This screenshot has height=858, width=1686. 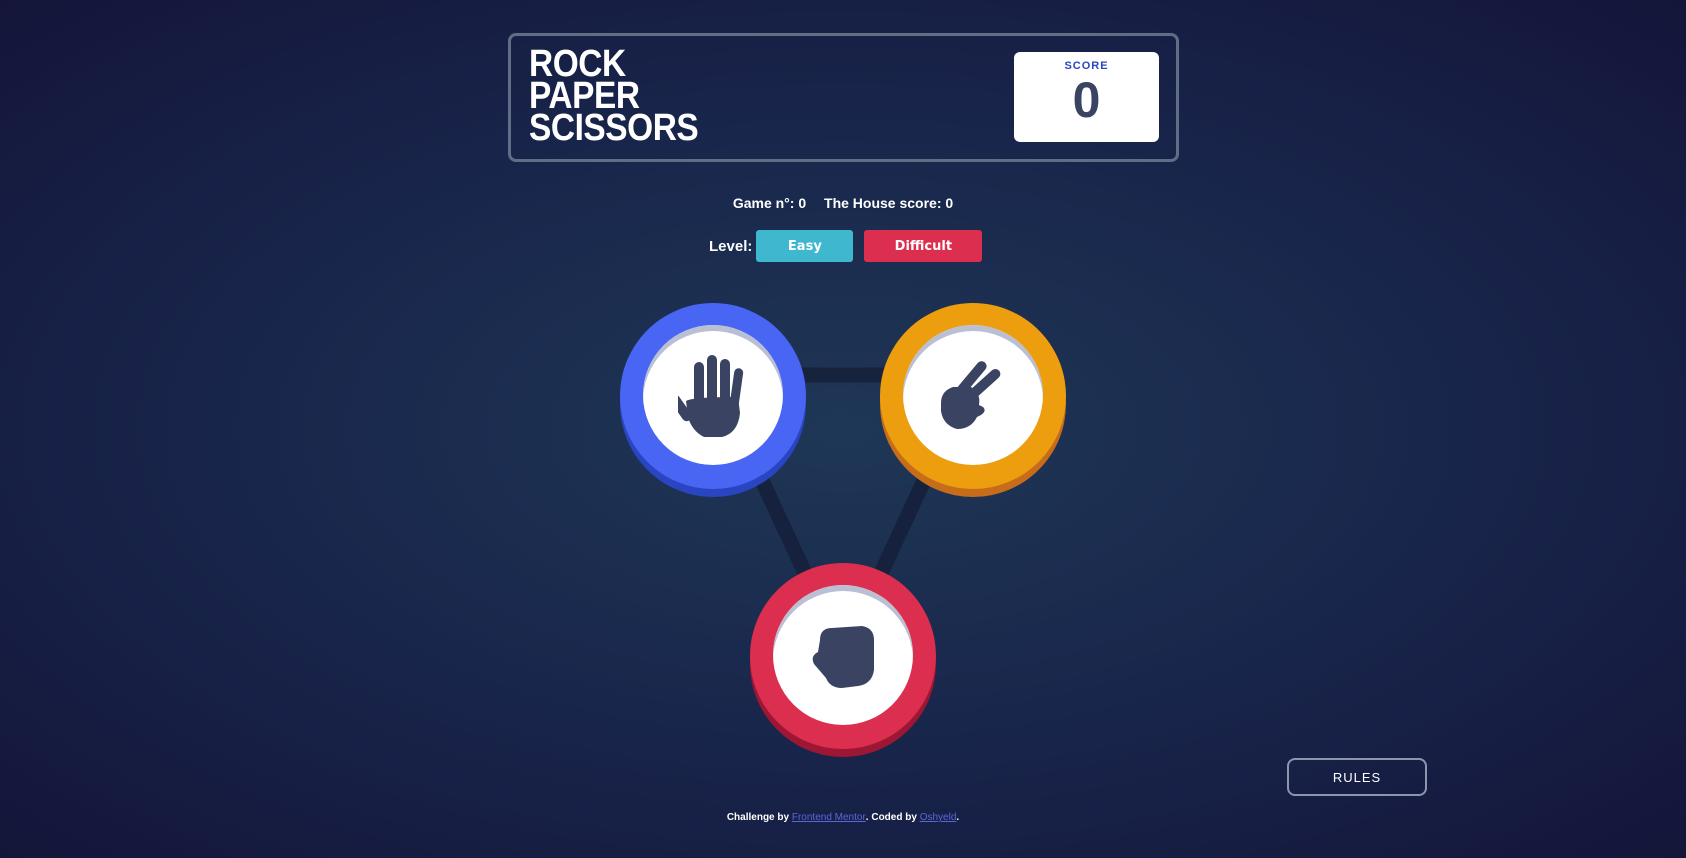 I want to click on scissors-token, so click(x=973, y=396).